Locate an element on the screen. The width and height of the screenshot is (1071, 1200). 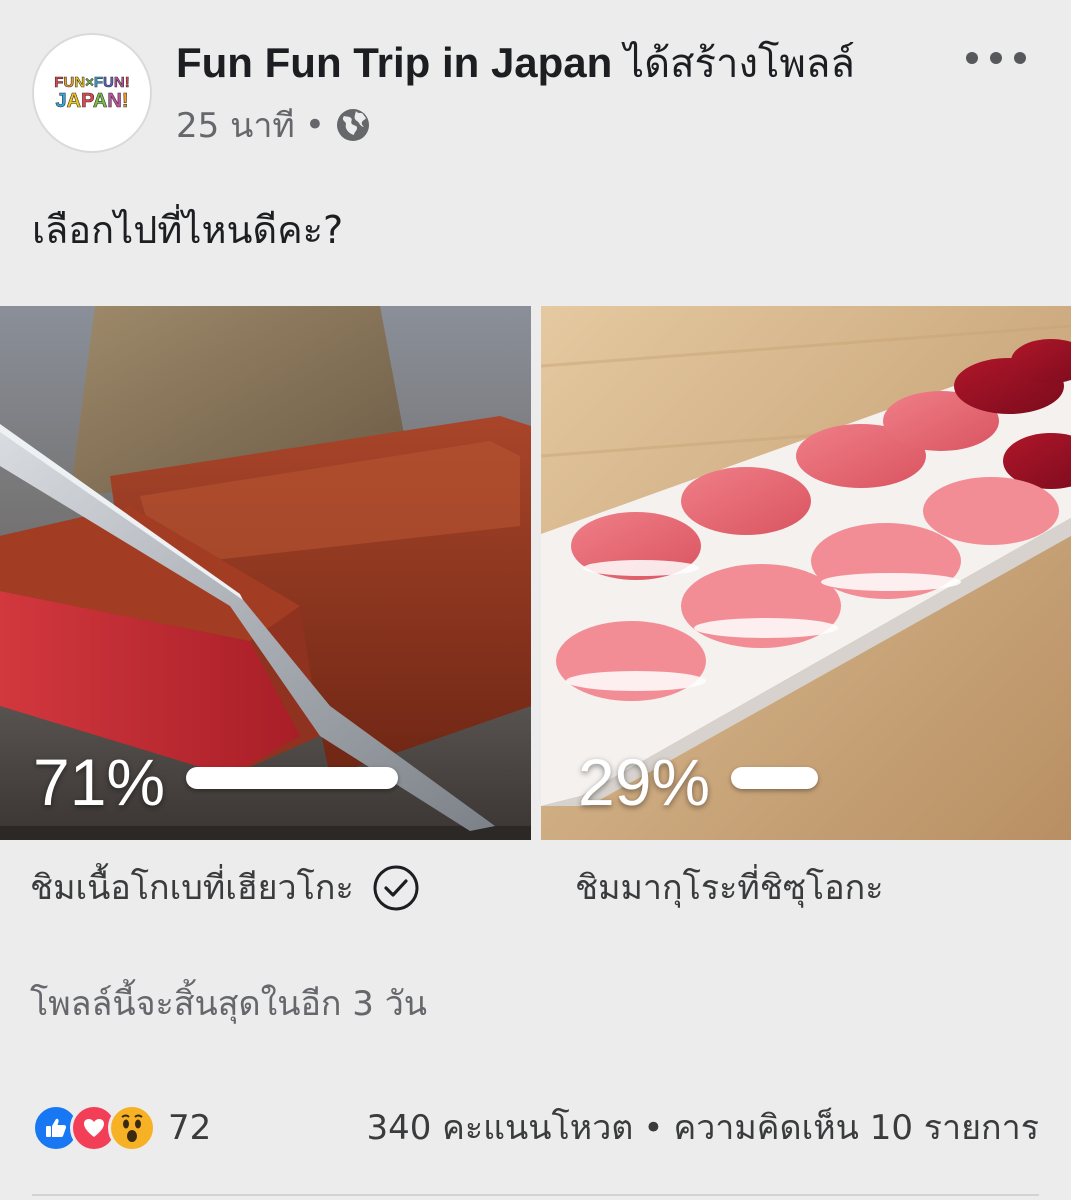
author-line: Fun Fun Trip in Japan ได้สร้างโพลล์ is located at coordinates (515, 63).